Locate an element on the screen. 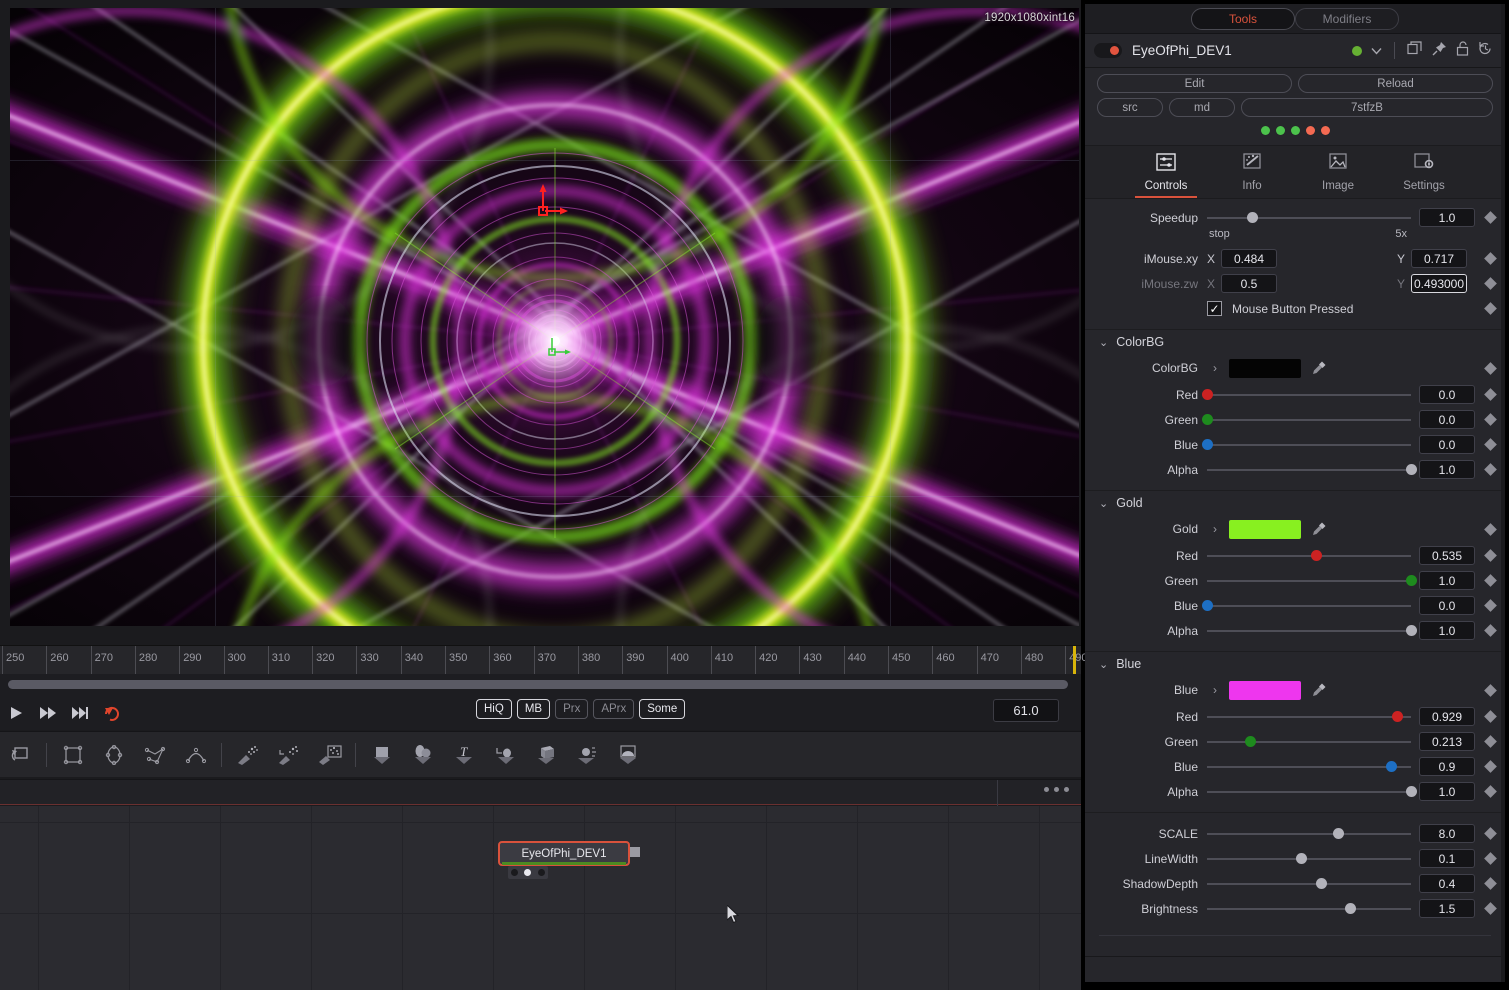 This screenshot has height=990, width=1509. node-pins is located at coordinates (528, 872).